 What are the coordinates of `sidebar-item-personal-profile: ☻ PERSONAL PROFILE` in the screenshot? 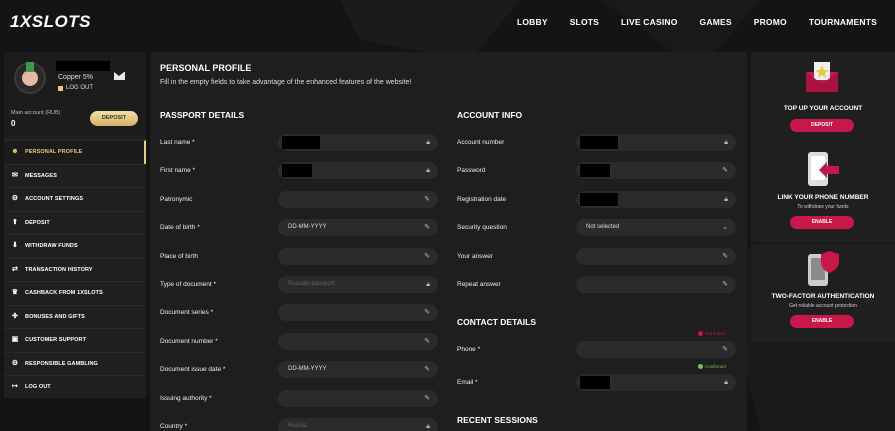 It's located at (75, 152).